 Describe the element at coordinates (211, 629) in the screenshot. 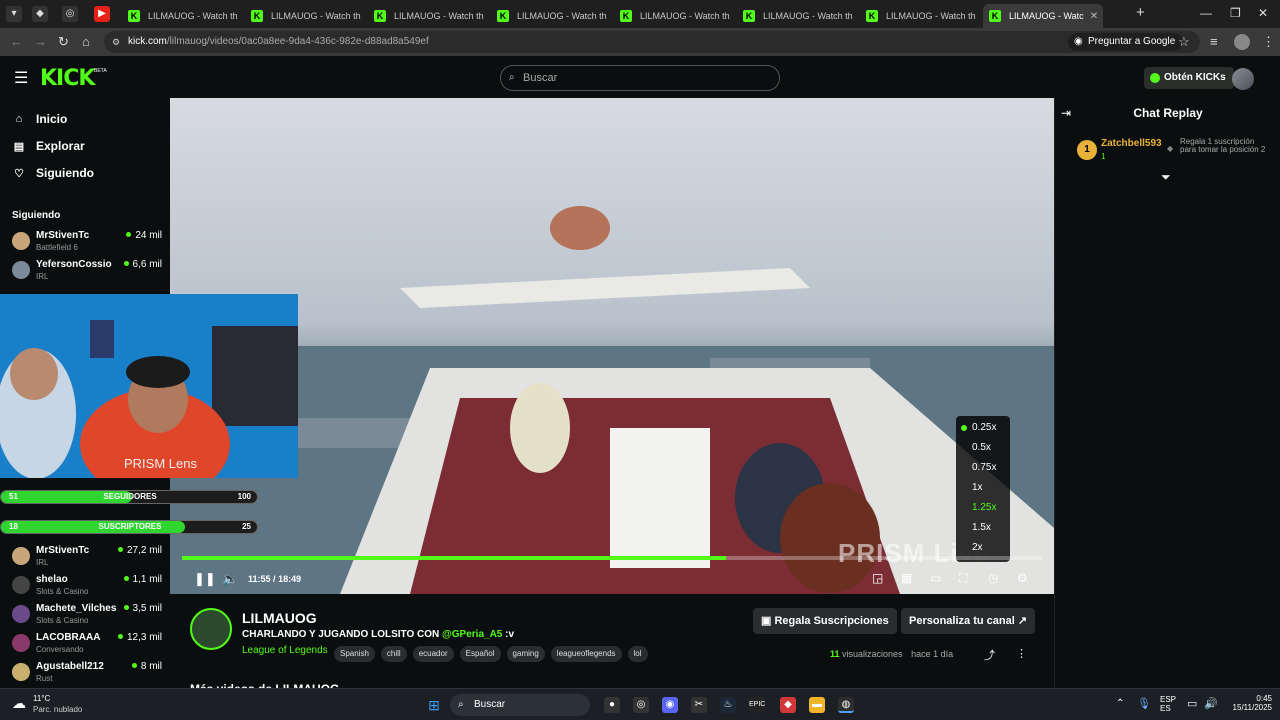

I see `channel-avatar` at that location.